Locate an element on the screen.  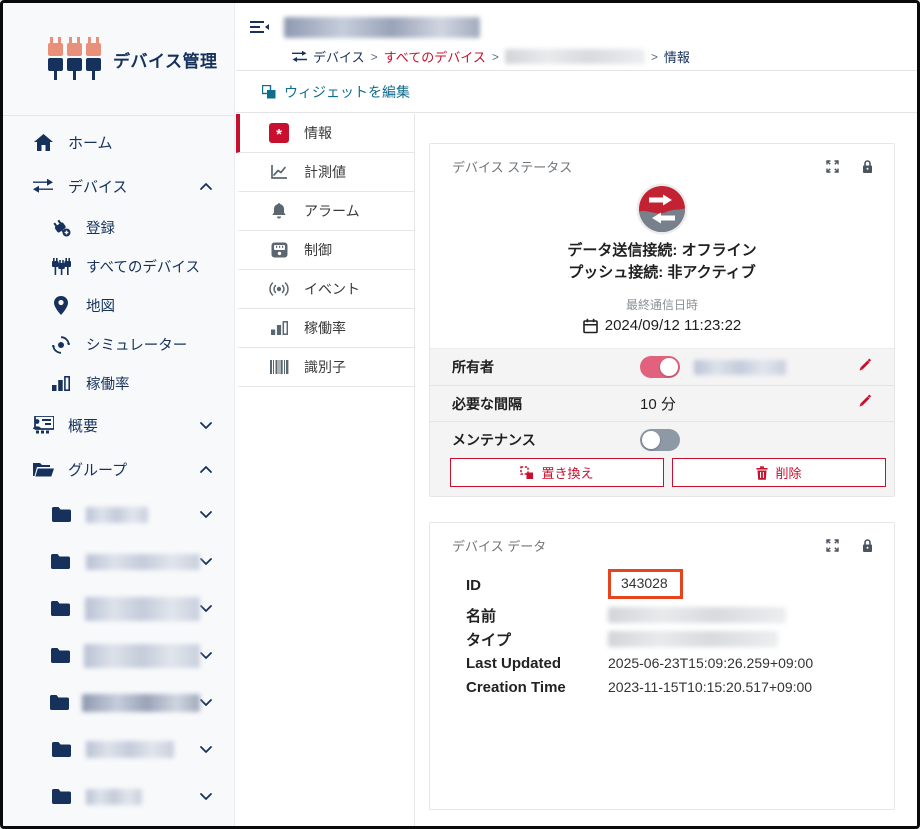
collapse-sidebar-icon is located at coordinates (260, 28).